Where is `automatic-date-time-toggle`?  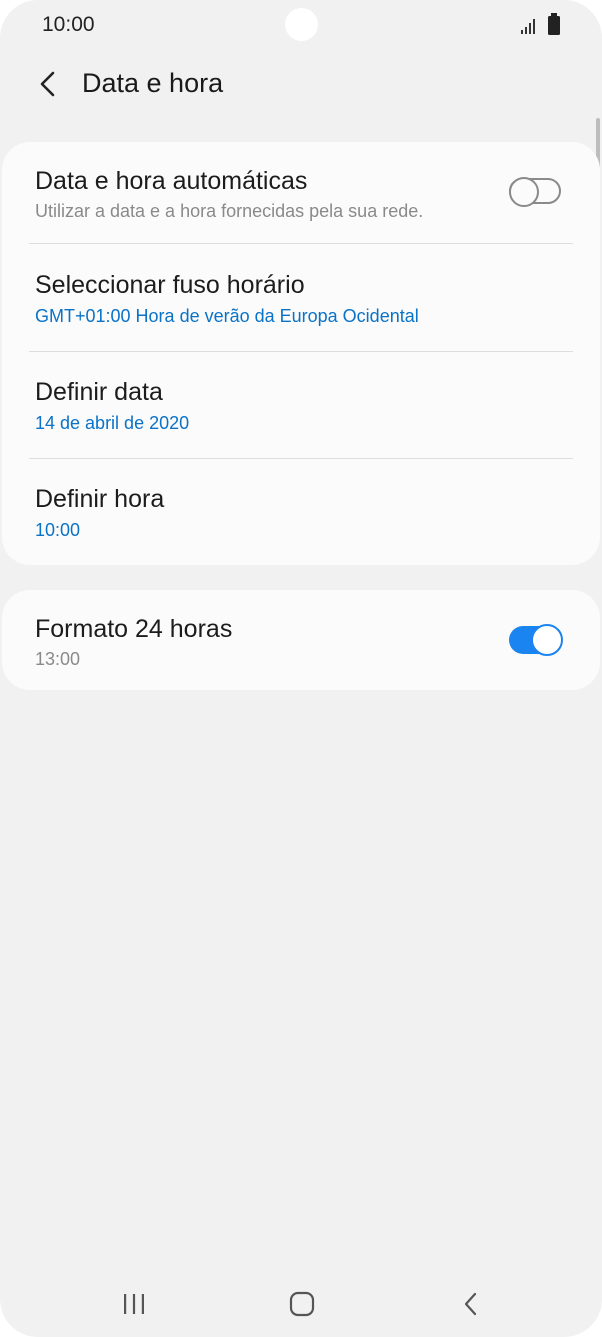
automatic-date-time-toggle is located at coordinates (536, 192).